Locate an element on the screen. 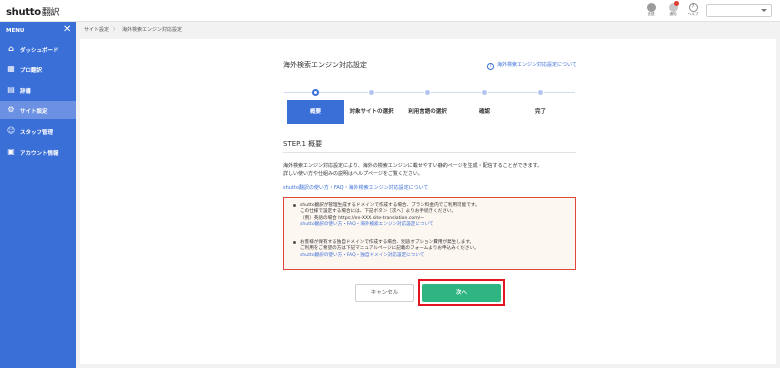 Image resolution: width=780 pixels, height=368 pixels. help-label: ヘルプ is located at coordinates (693, 14).